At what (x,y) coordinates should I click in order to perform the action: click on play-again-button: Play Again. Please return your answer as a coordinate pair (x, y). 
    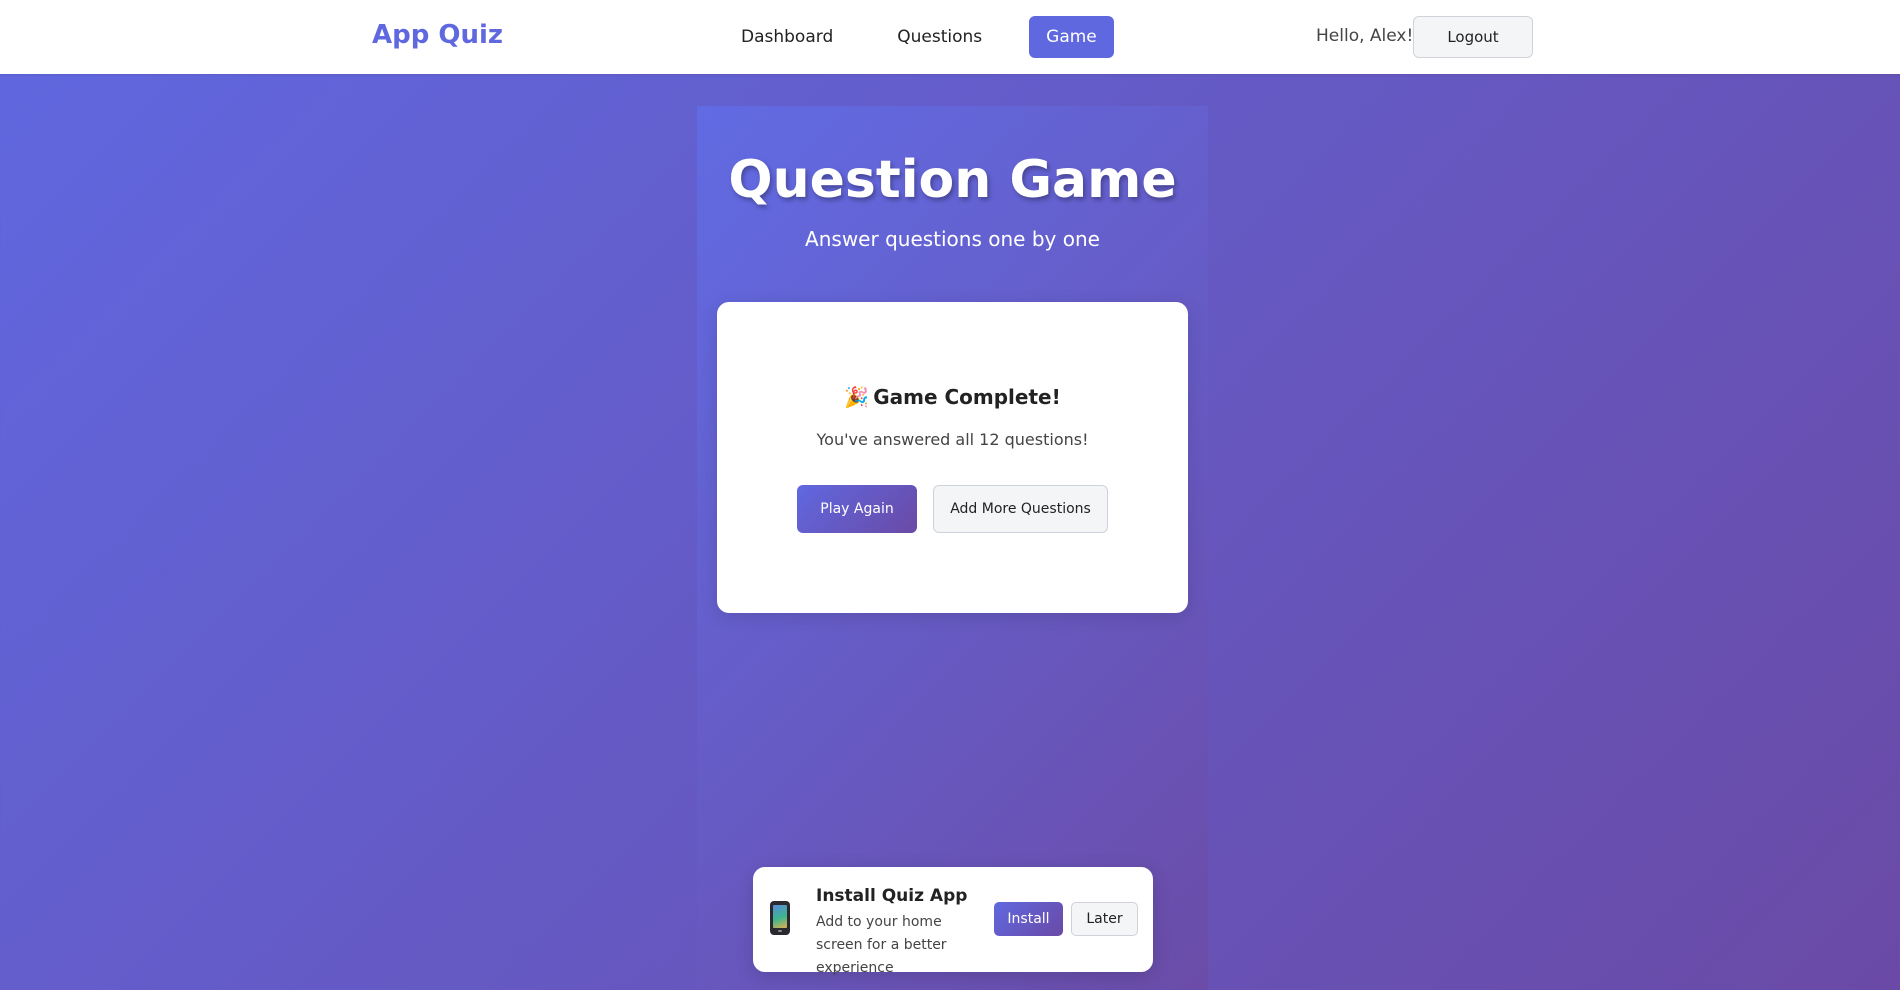
    Looking at the image, I should click on (857, 509).